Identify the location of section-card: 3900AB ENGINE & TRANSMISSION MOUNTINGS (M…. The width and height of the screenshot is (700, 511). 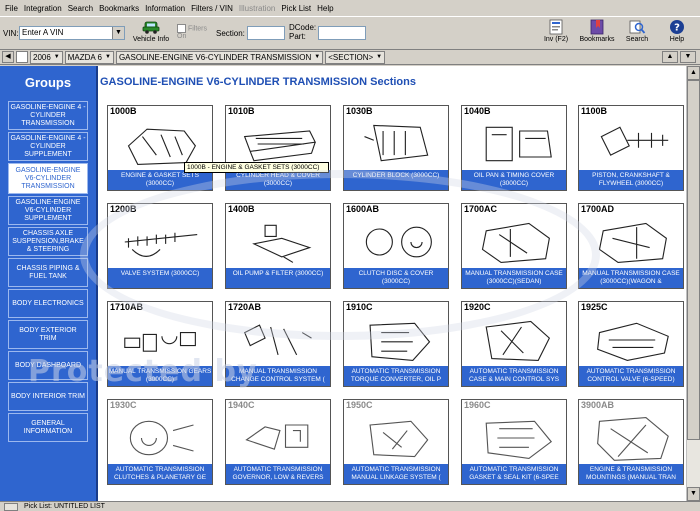
(631, 442).